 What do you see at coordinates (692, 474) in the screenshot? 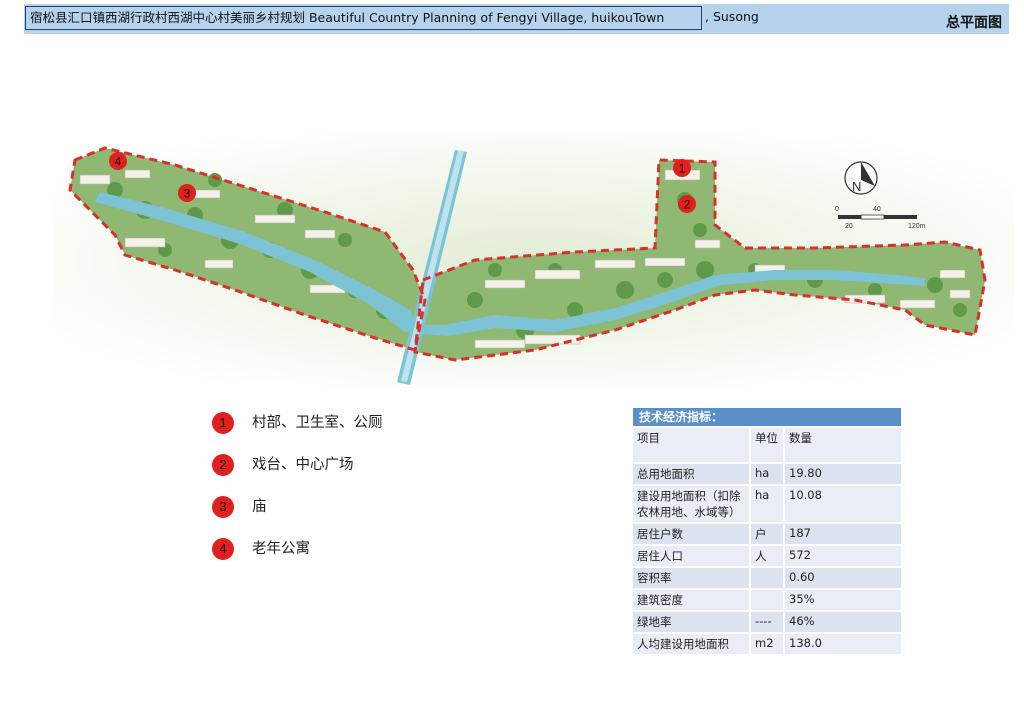
I see `row-item: 总用地面积` at bounding box center [692, 474].